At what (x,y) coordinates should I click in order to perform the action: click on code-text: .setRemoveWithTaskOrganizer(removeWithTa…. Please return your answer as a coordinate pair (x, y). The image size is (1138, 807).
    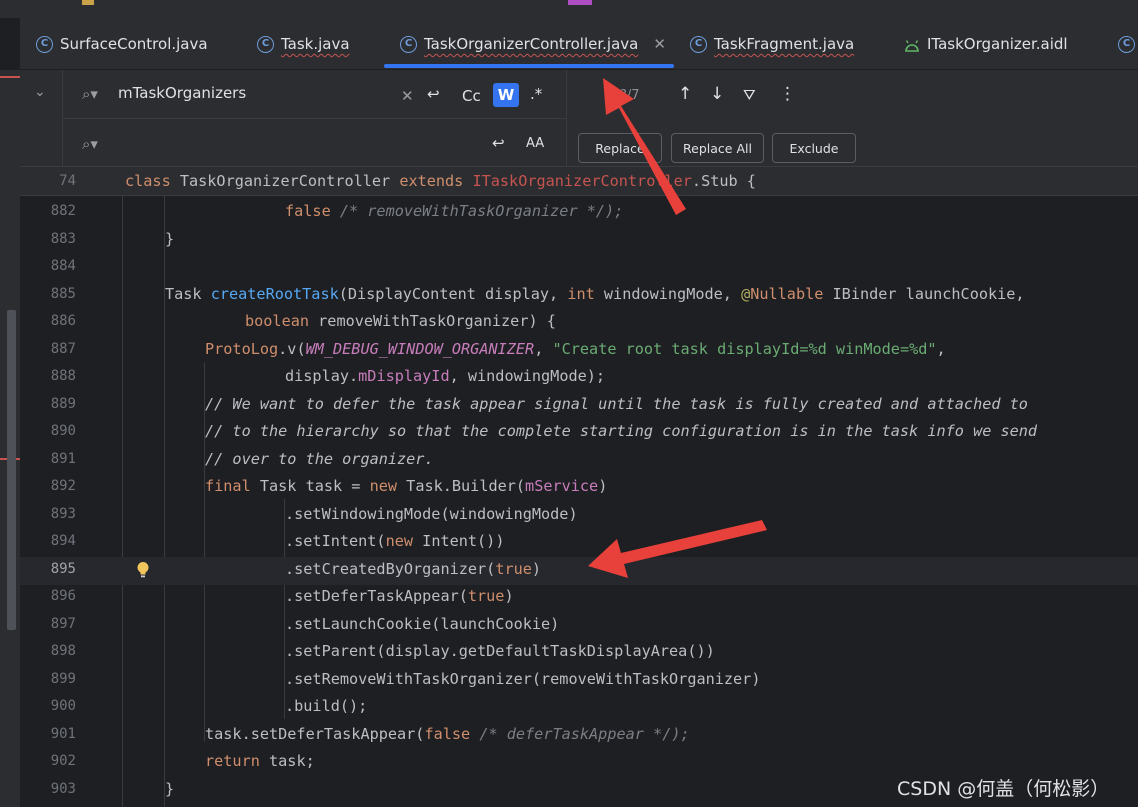
    Looking at the image, I should click on (523, 679).